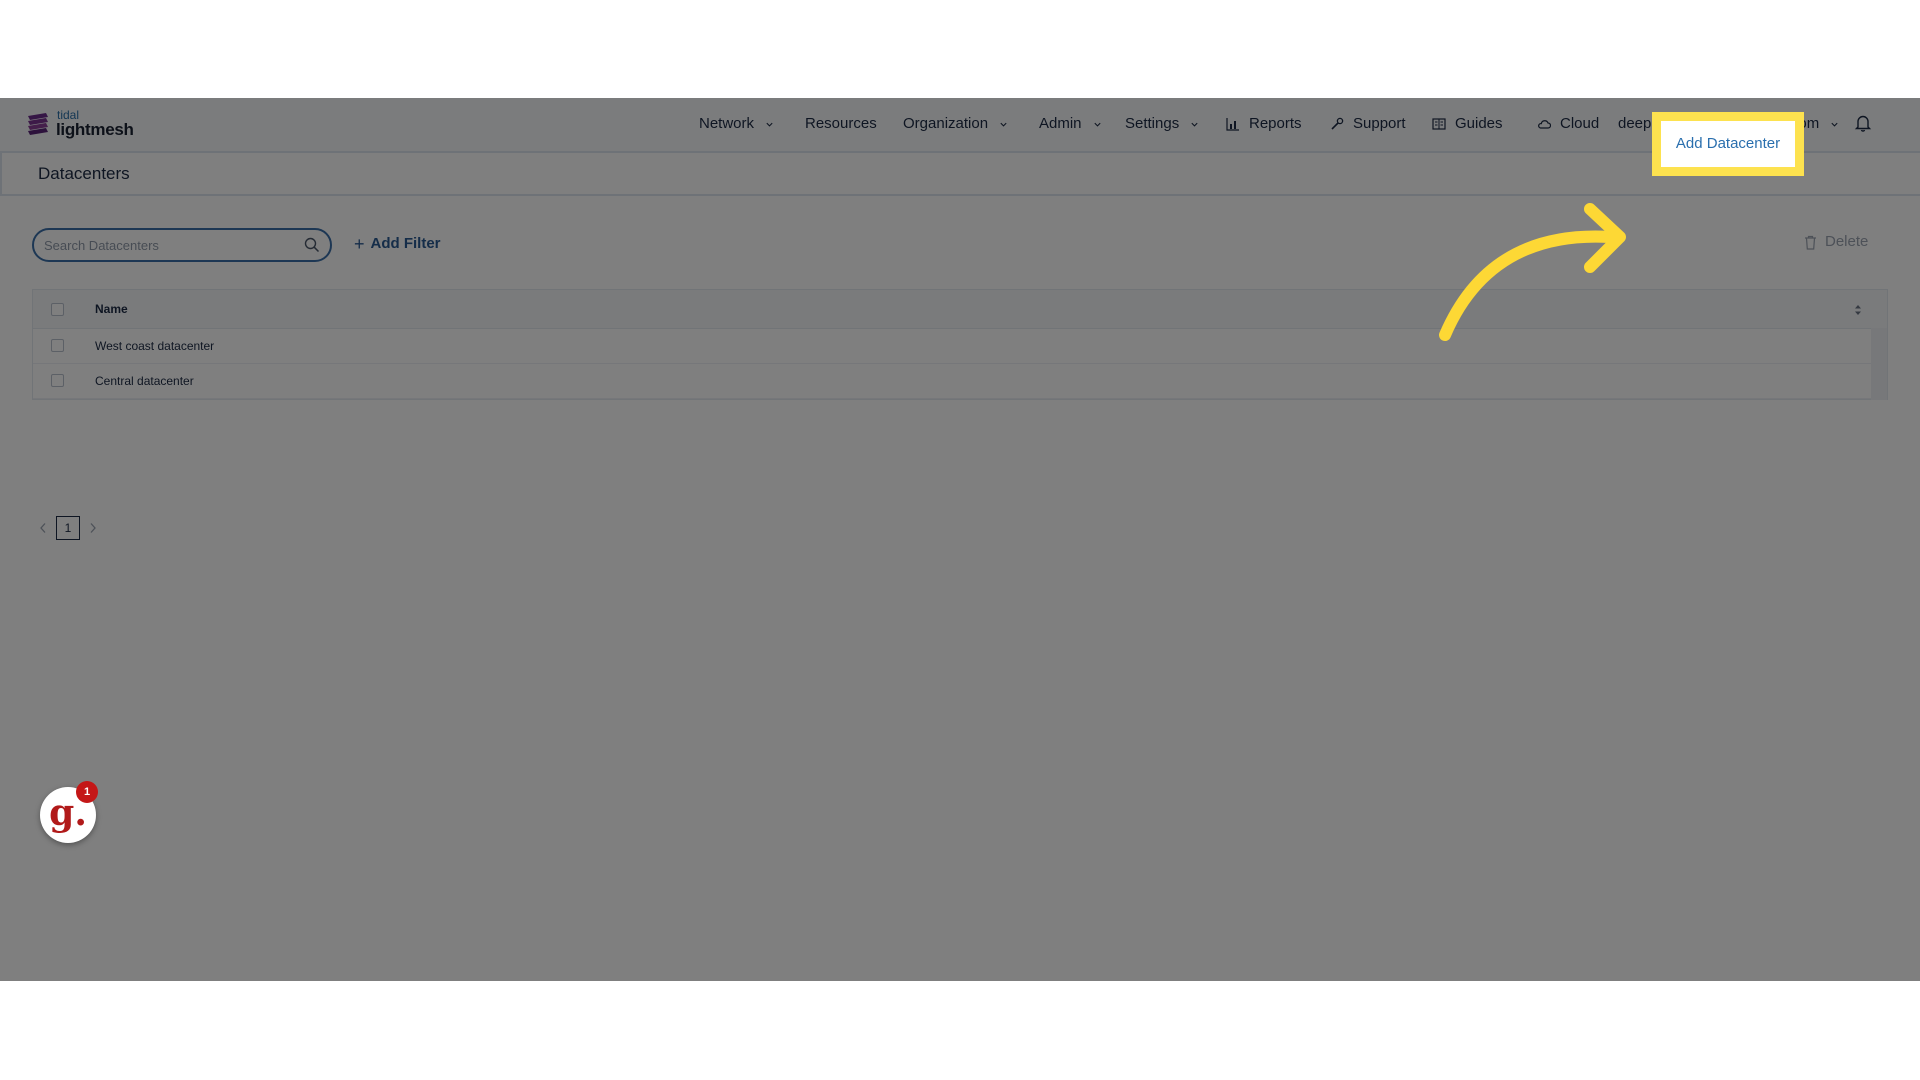 The image size is (1920, 1080). What do you see at coordinates (68, 528) in the screenshot?
I see `pagination-current-page: 1` at bounding box center [68, 528].